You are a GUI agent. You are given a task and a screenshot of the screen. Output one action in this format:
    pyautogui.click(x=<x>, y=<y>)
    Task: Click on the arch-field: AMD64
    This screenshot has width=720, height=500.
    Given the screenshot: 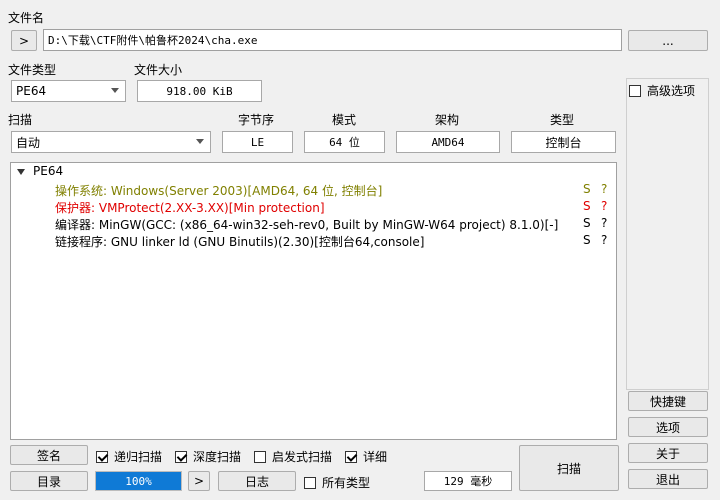 What is the action you would take?
    pyautogui.click(x=448, y=142)
    